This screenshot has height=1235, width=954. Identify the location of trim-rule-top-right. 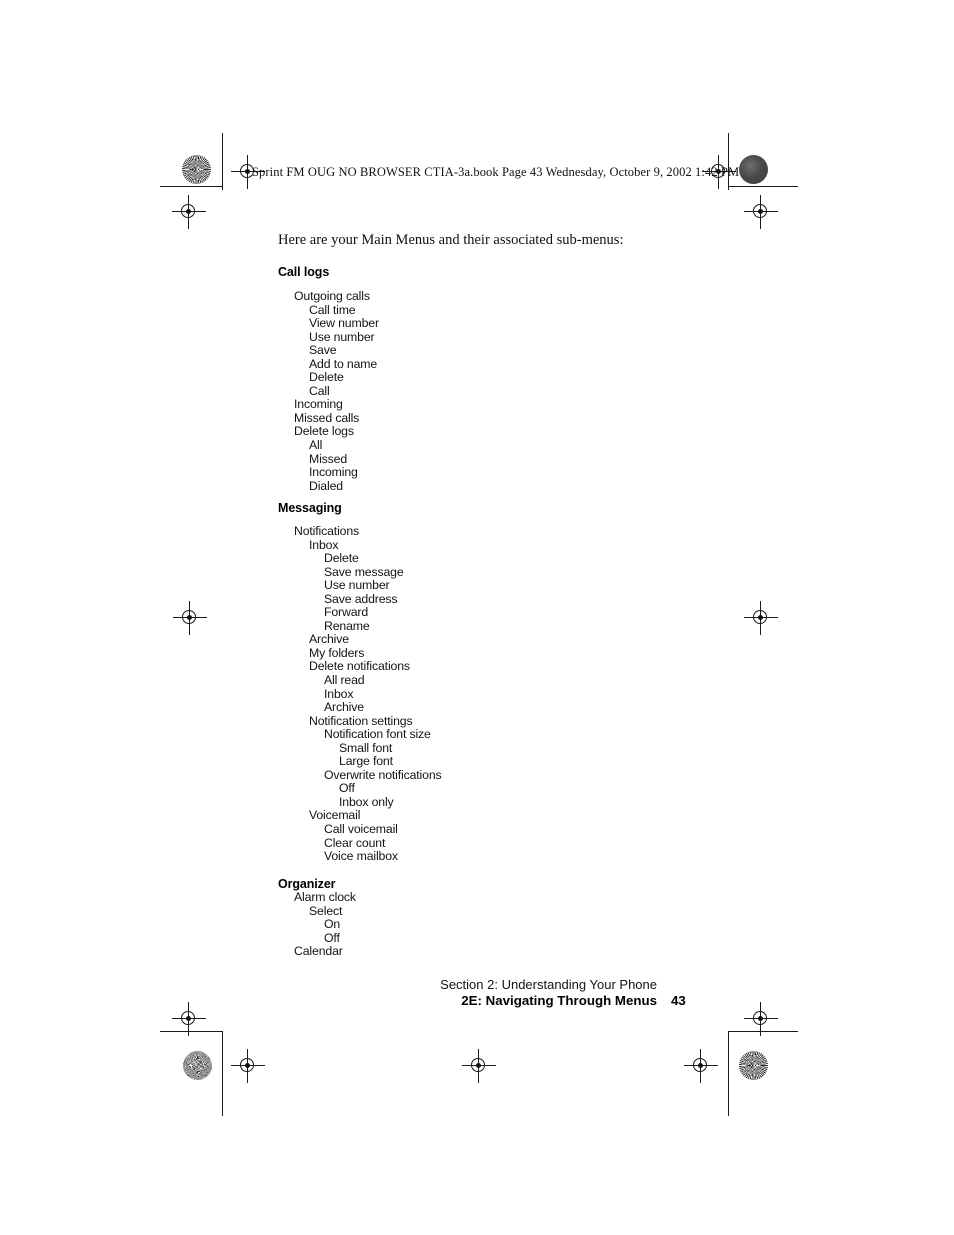
(763, 187).